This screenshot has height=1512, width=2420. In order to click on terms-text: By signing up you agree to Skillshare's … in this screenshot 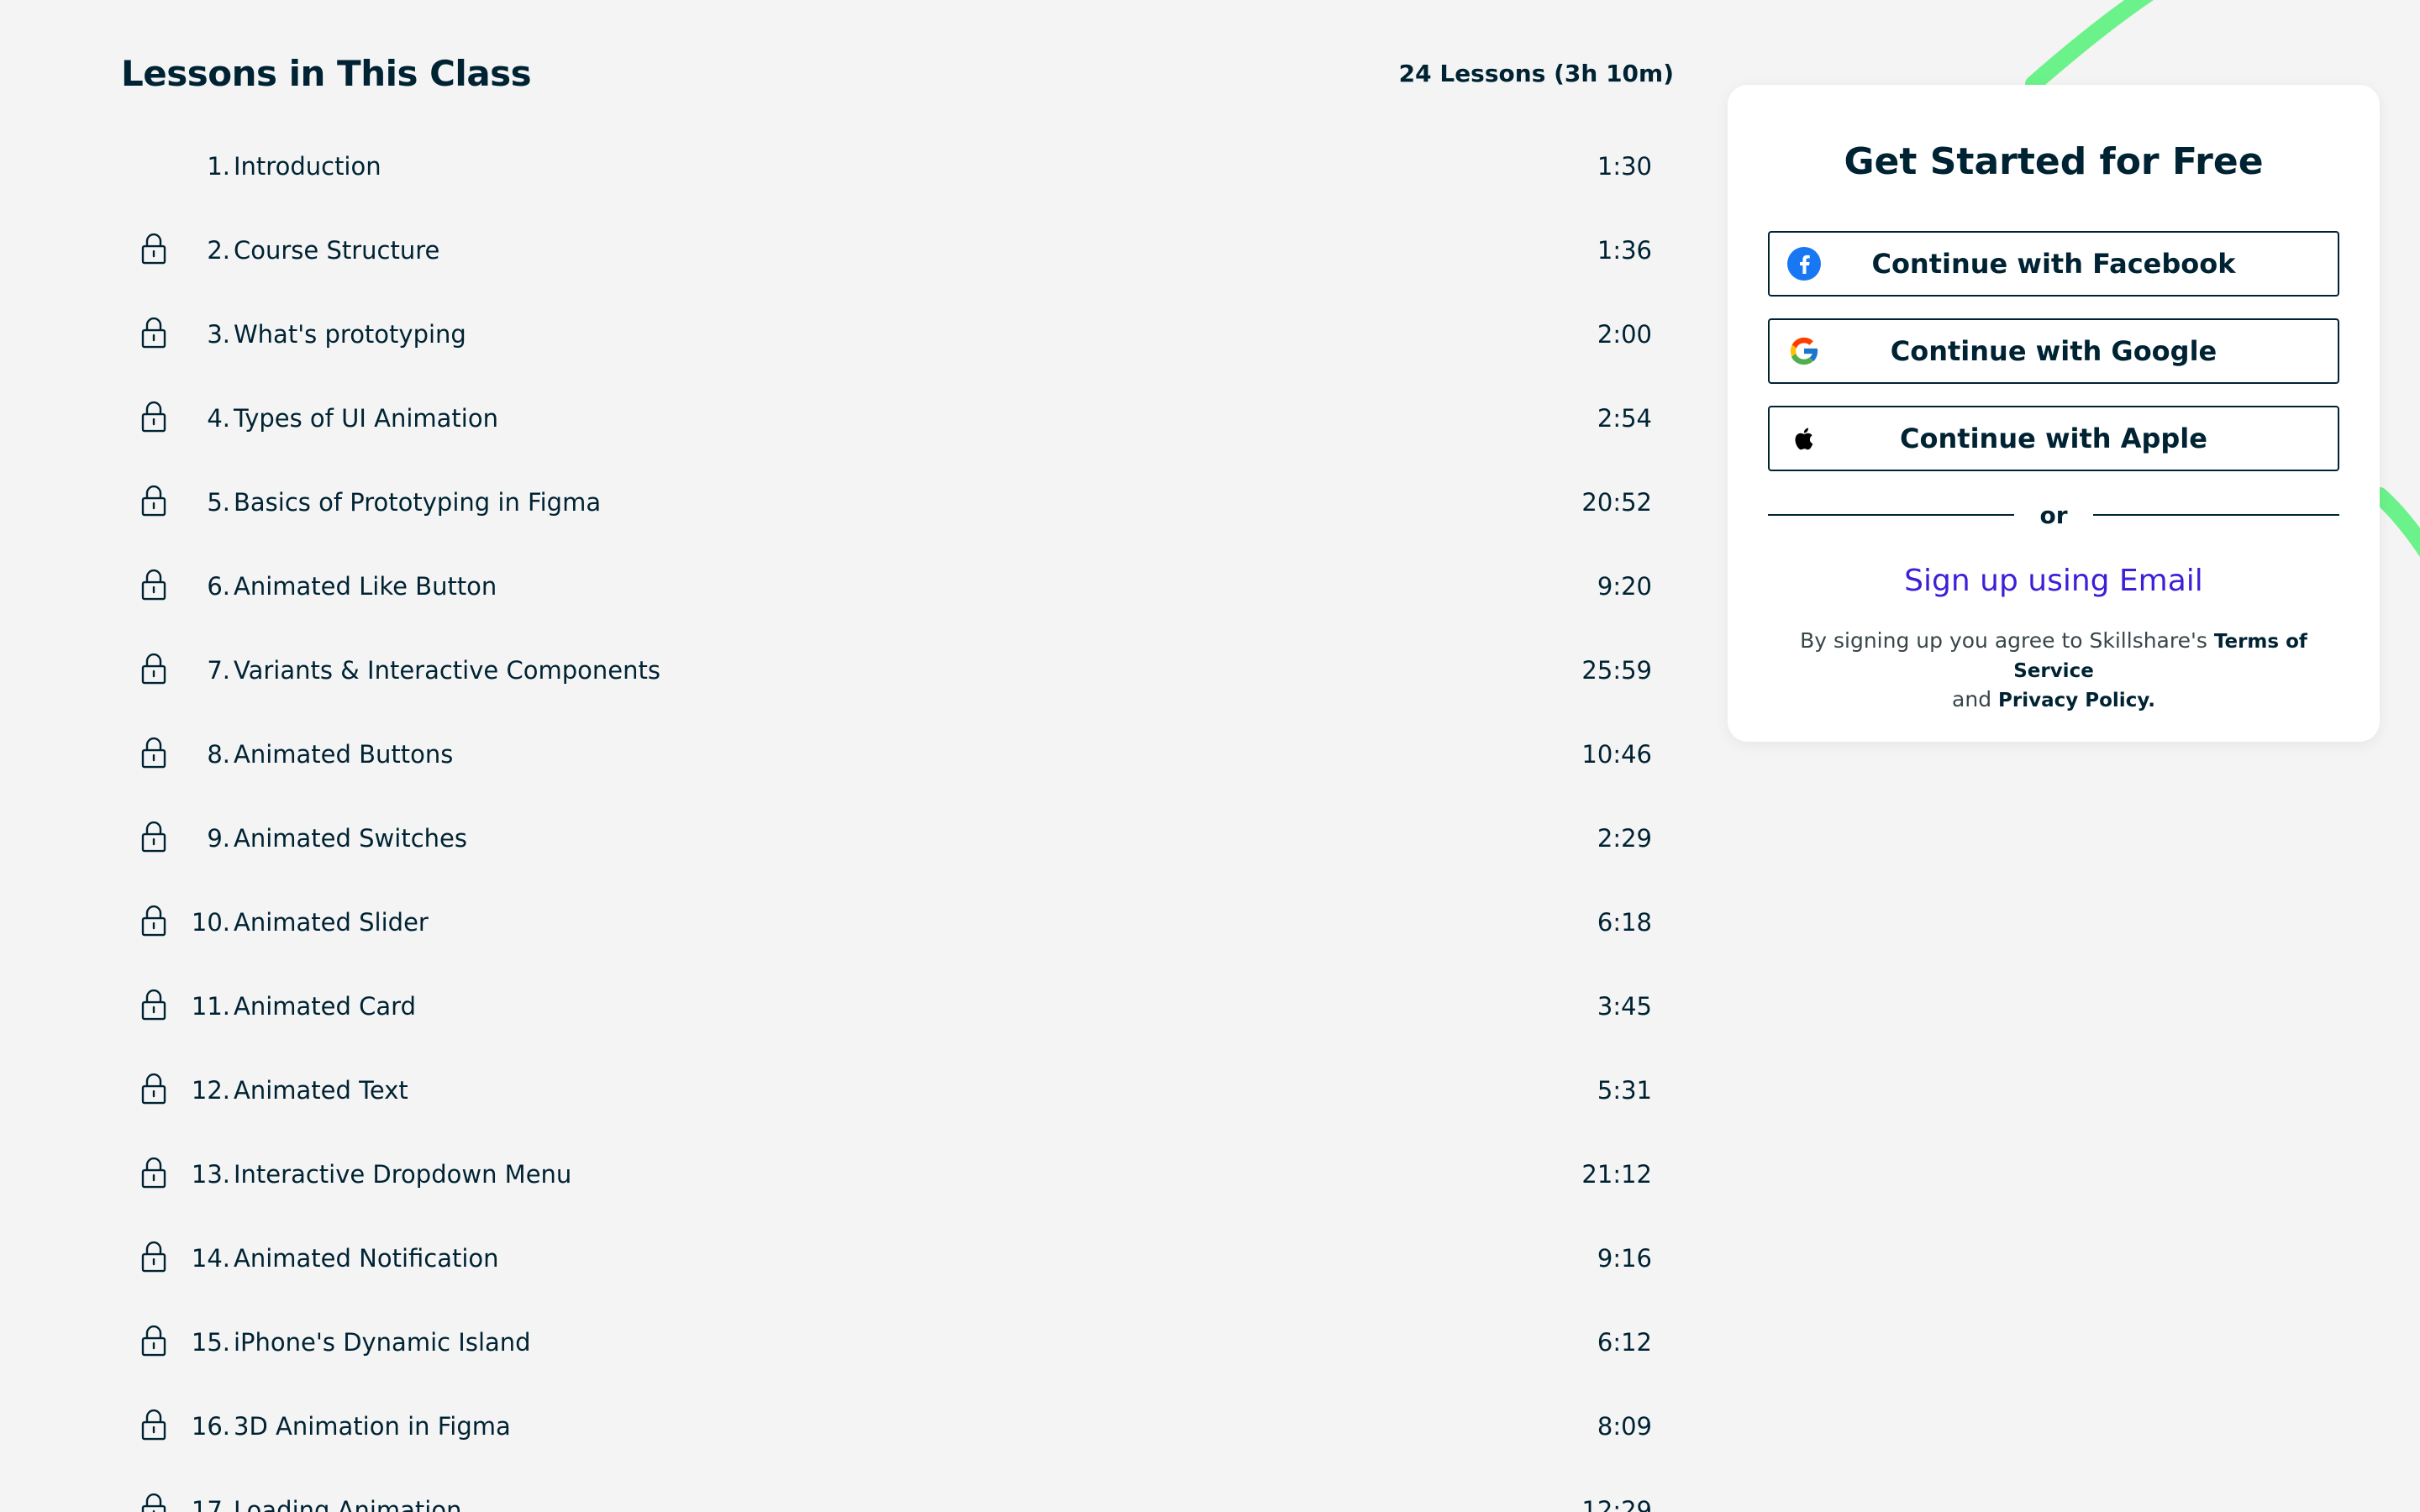, I will do `click(2053, 671)`.